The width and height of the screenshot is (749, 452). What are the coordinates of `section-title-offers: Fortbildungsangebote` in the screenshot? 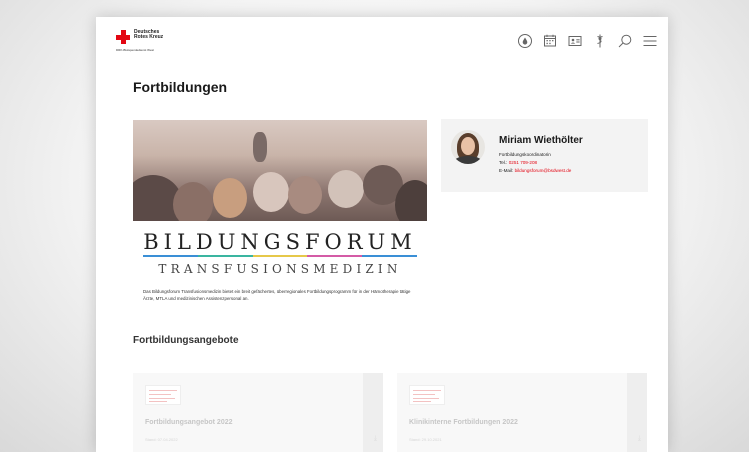 It's located at (186, 340).